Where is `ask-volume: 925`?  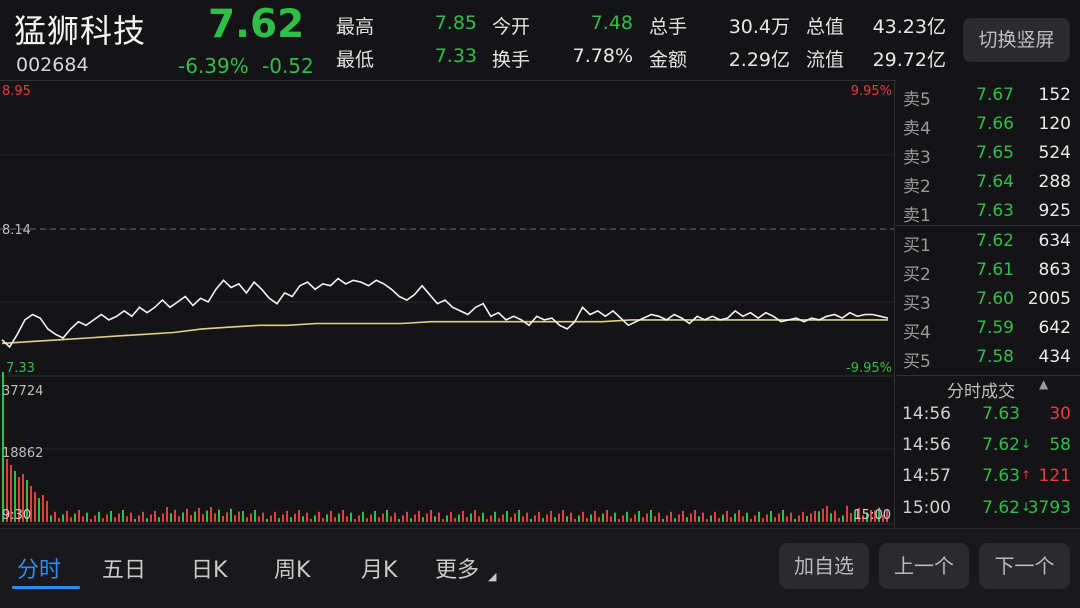 ask-volume: 925 is located at coordinates (1054, 211).